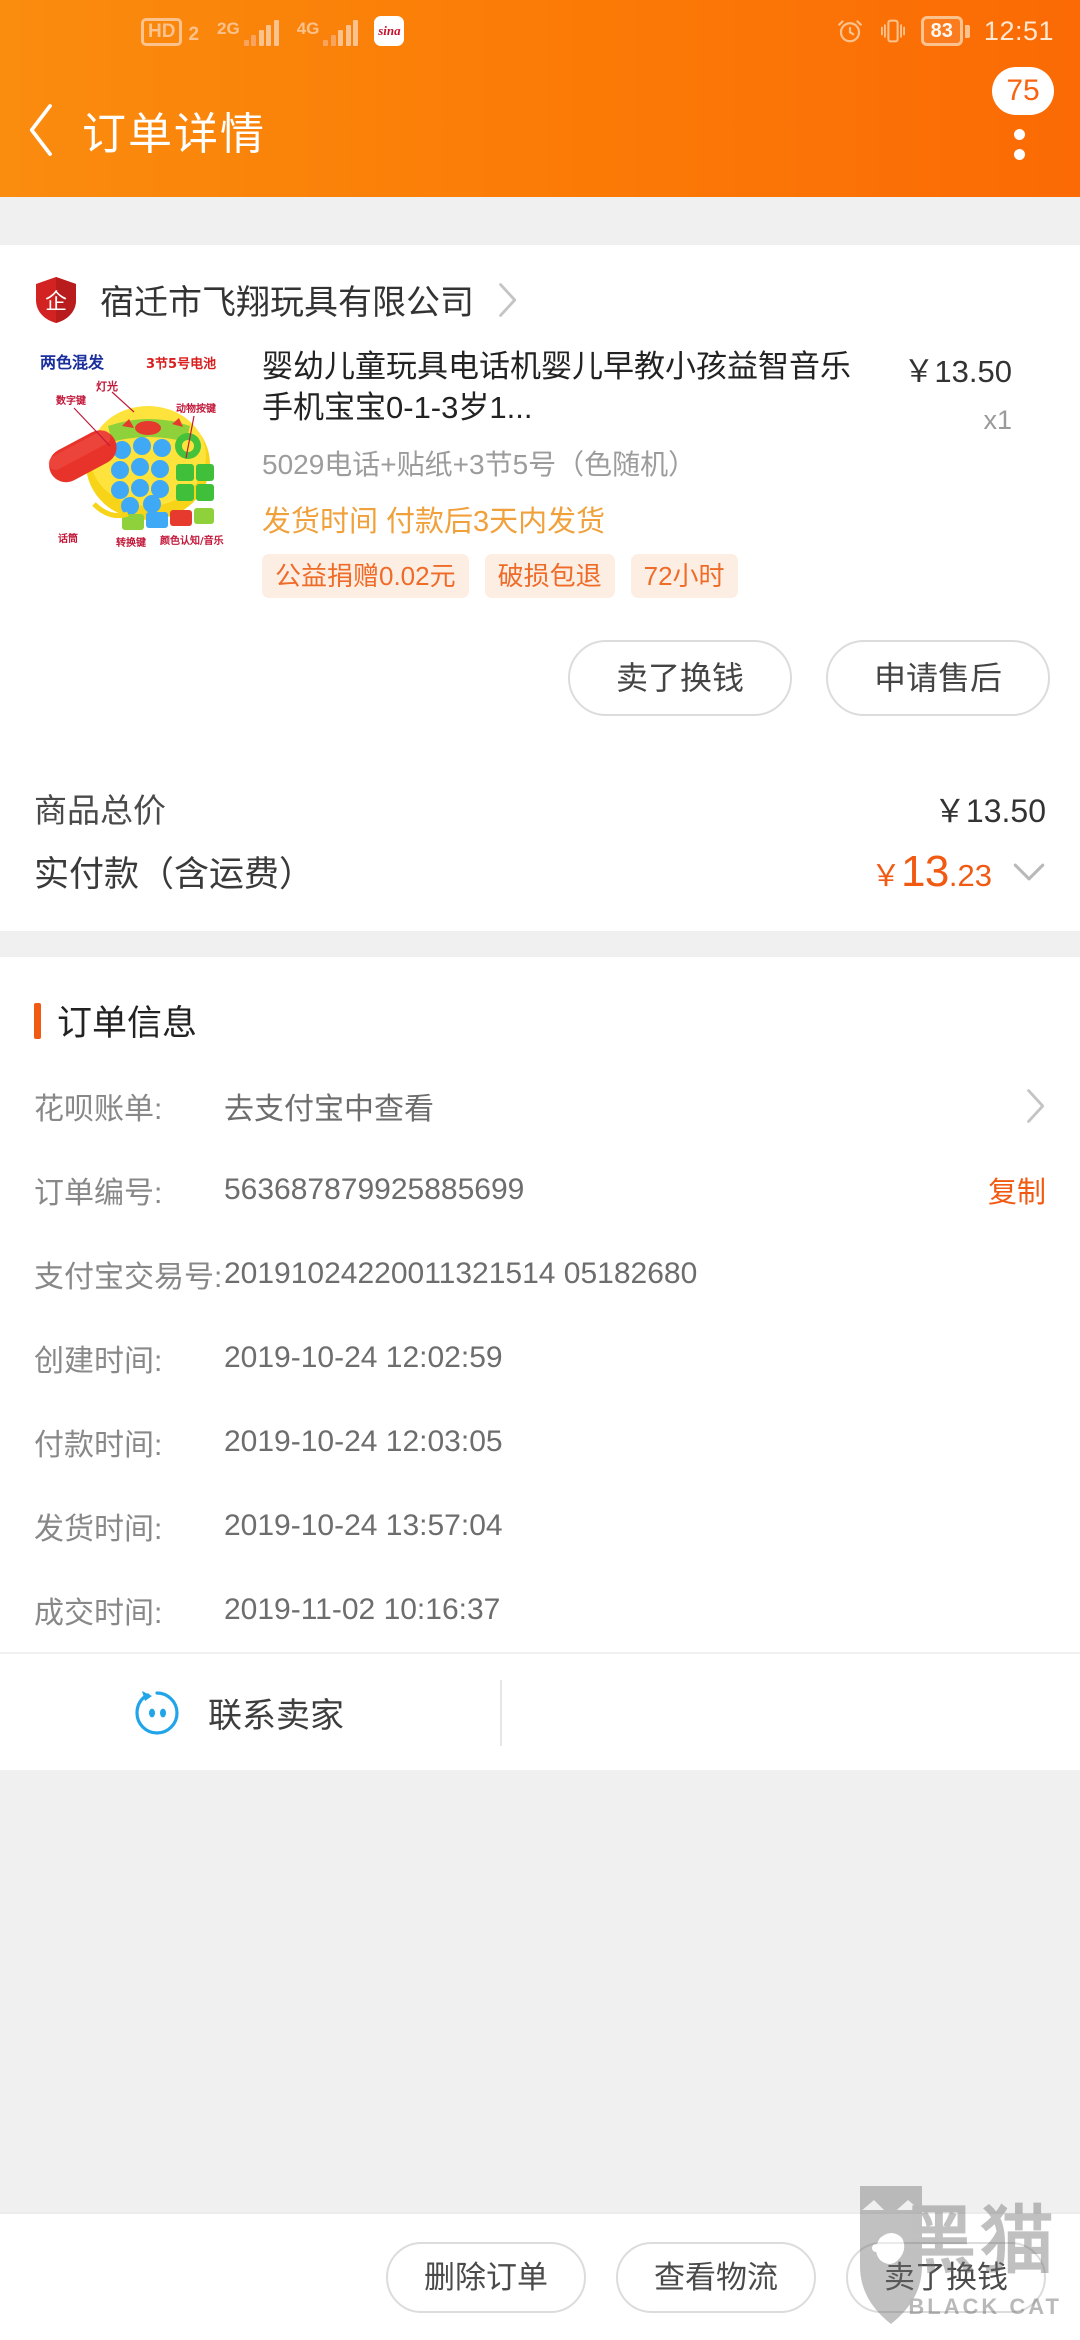 This screenshot has height=2340, width=1080. I want to click on signal-group-2: 4G, so click(328, 33).